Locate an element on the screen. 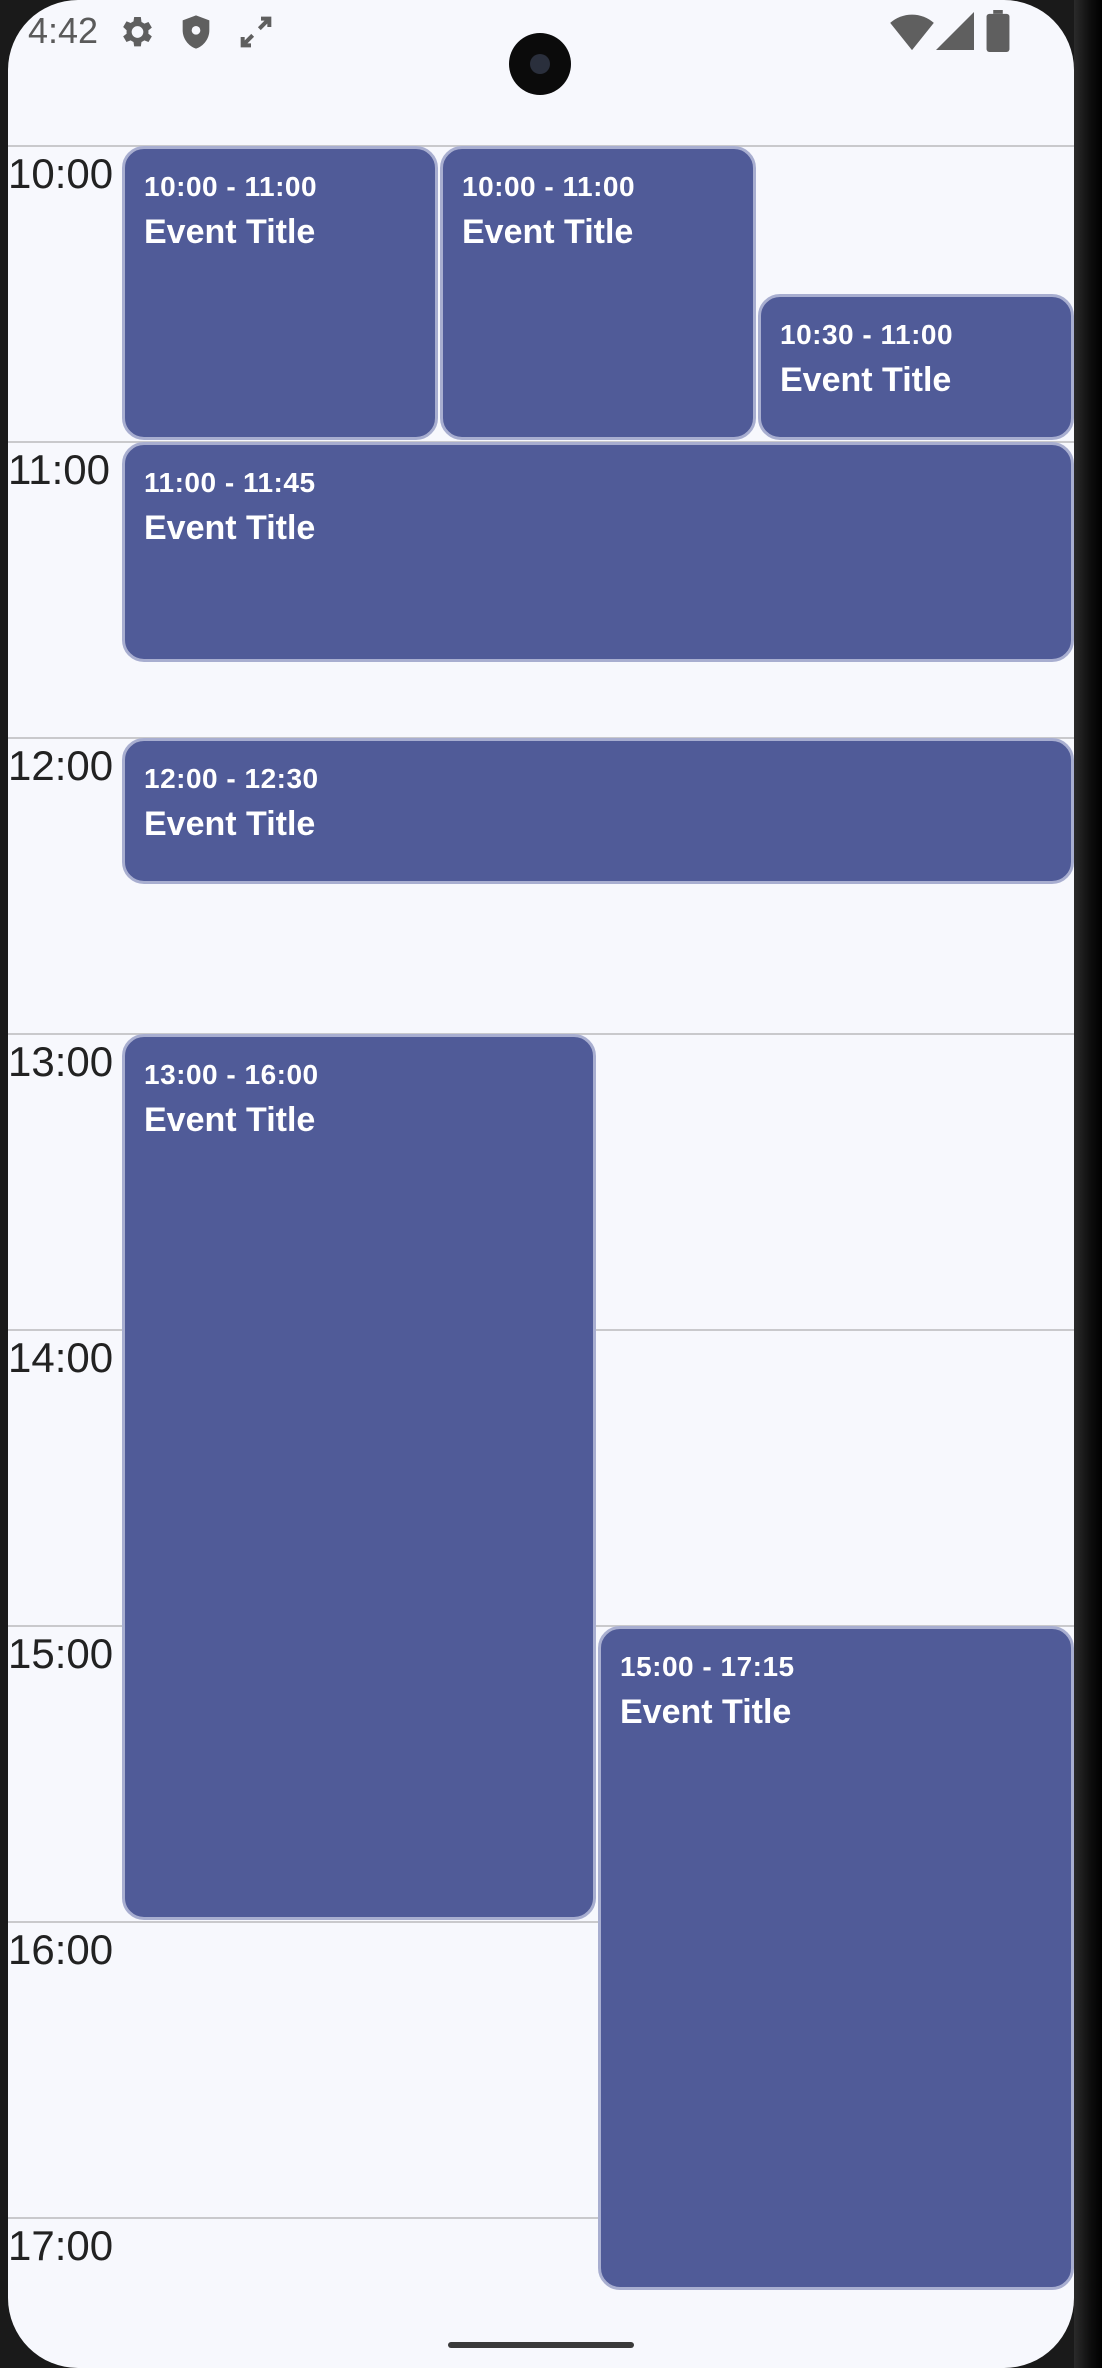 The height and width of the screenshot is (2368, 1102). hour-label: 17:00 is located at coordinates (61, 2245).